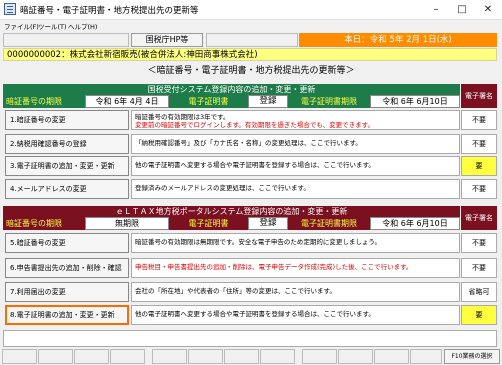  I want to click on window-title: 暗証番号・電子証明書・地方税提出先の更新等, so click(109, 11).